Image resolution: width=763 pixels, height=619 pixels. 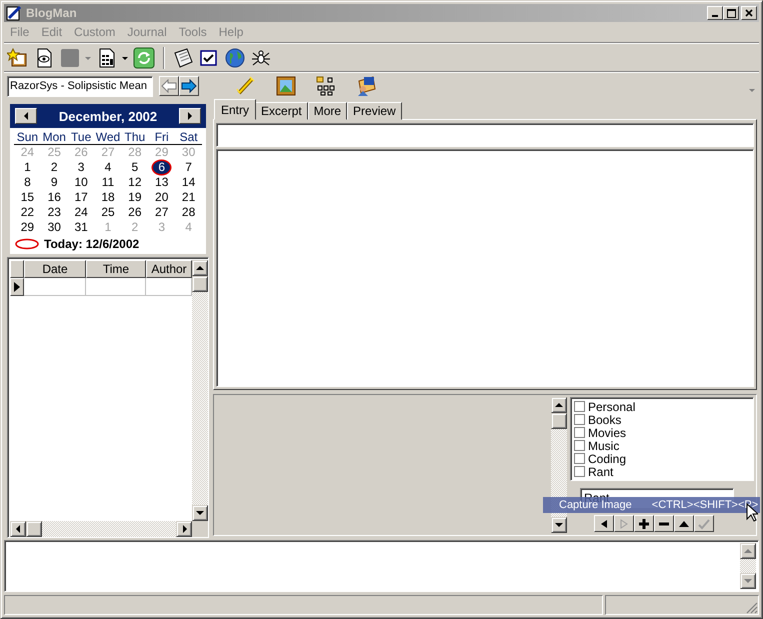 I want to click on selected-day: 6, so click(x=161, y=167).